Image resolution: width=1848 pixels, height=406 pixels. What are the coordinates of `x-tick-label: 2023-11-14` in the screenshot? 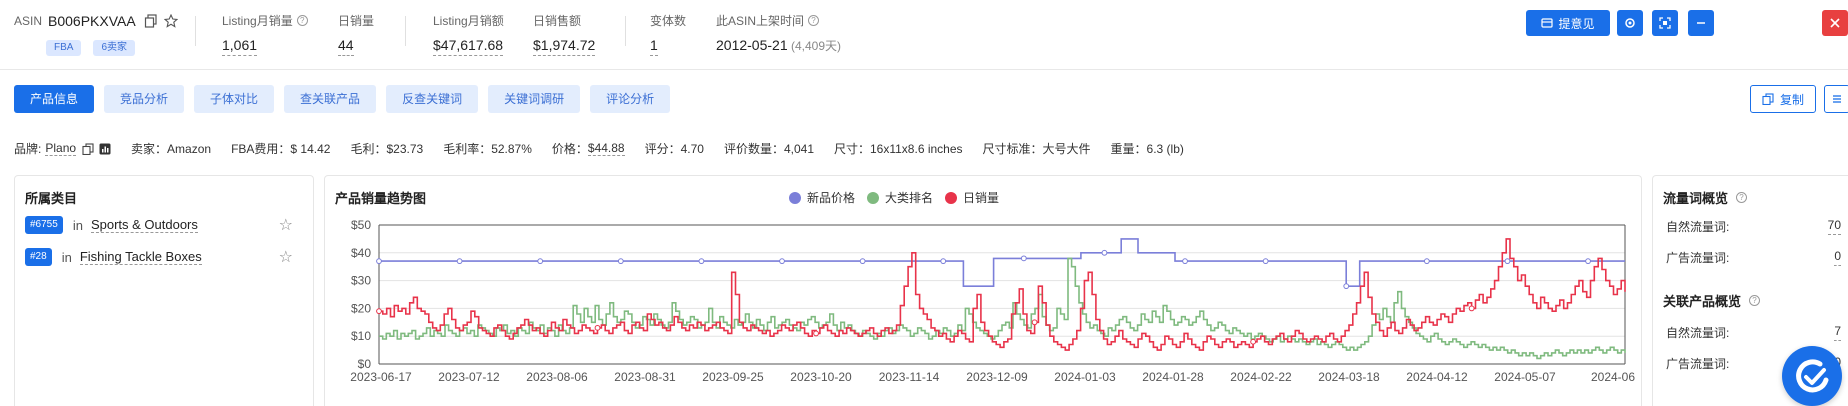 It's located at (909, 377).